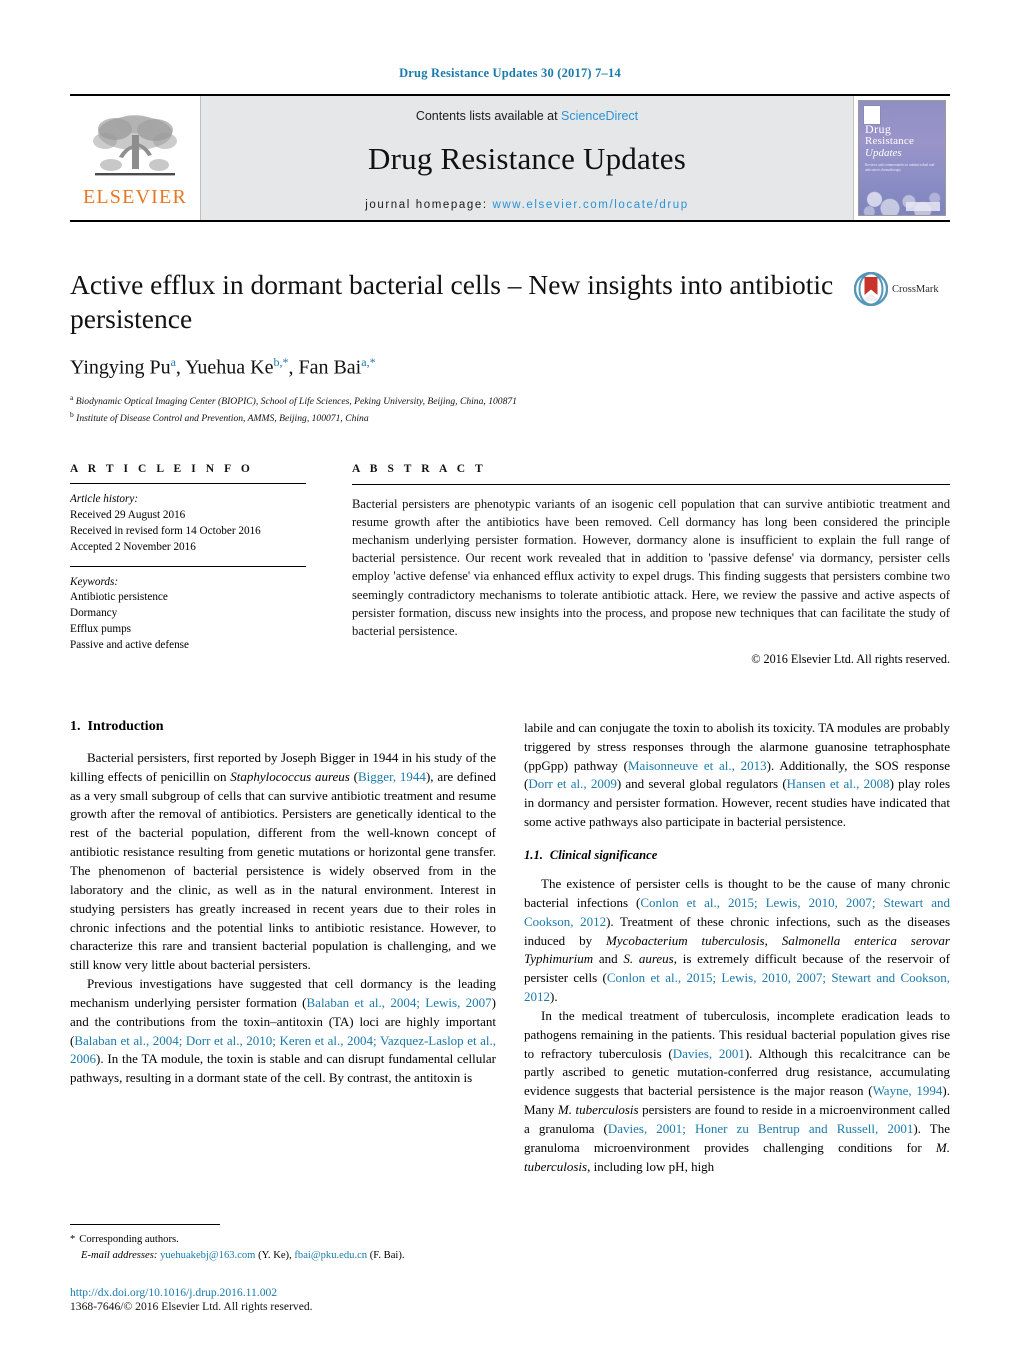 The height and width of the screenshot is (1351, 1020). What do you see at coordinates (75, 726) in the screenshot?
I see `section-number: 1.` at bounding box center [75, 726].